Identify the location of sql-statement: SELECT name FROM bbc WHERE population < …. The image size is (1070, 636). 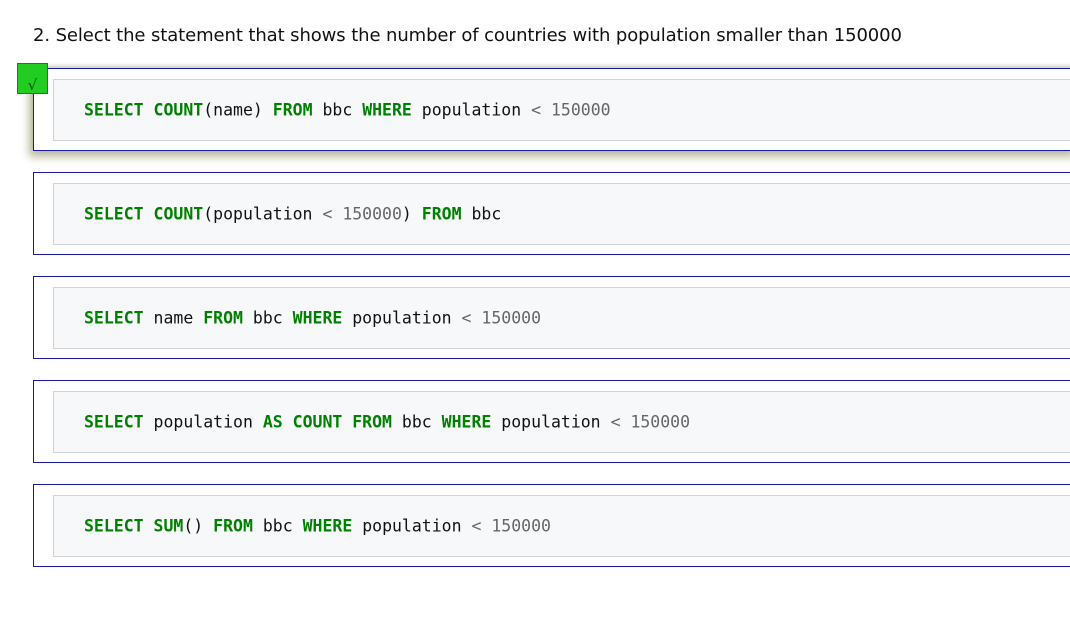
(312, 318).